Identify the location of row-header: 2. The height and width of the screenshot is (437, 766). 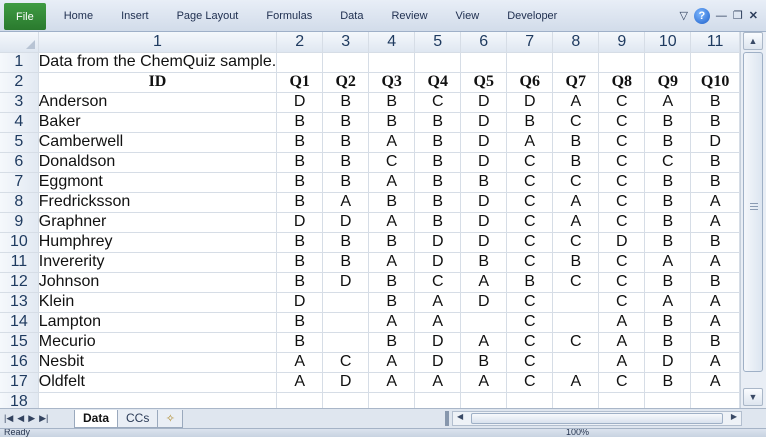
(19, 82).